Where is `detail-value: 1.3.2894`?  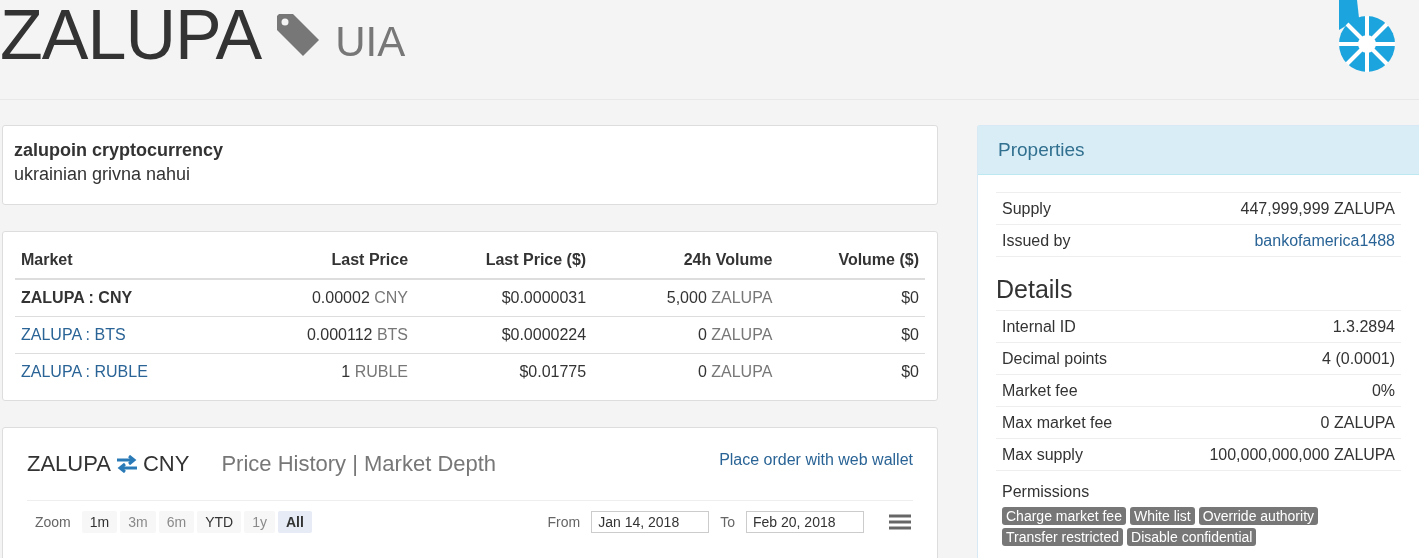
detail-value: 1.3.2894 is located at coordinates (1363, 326).